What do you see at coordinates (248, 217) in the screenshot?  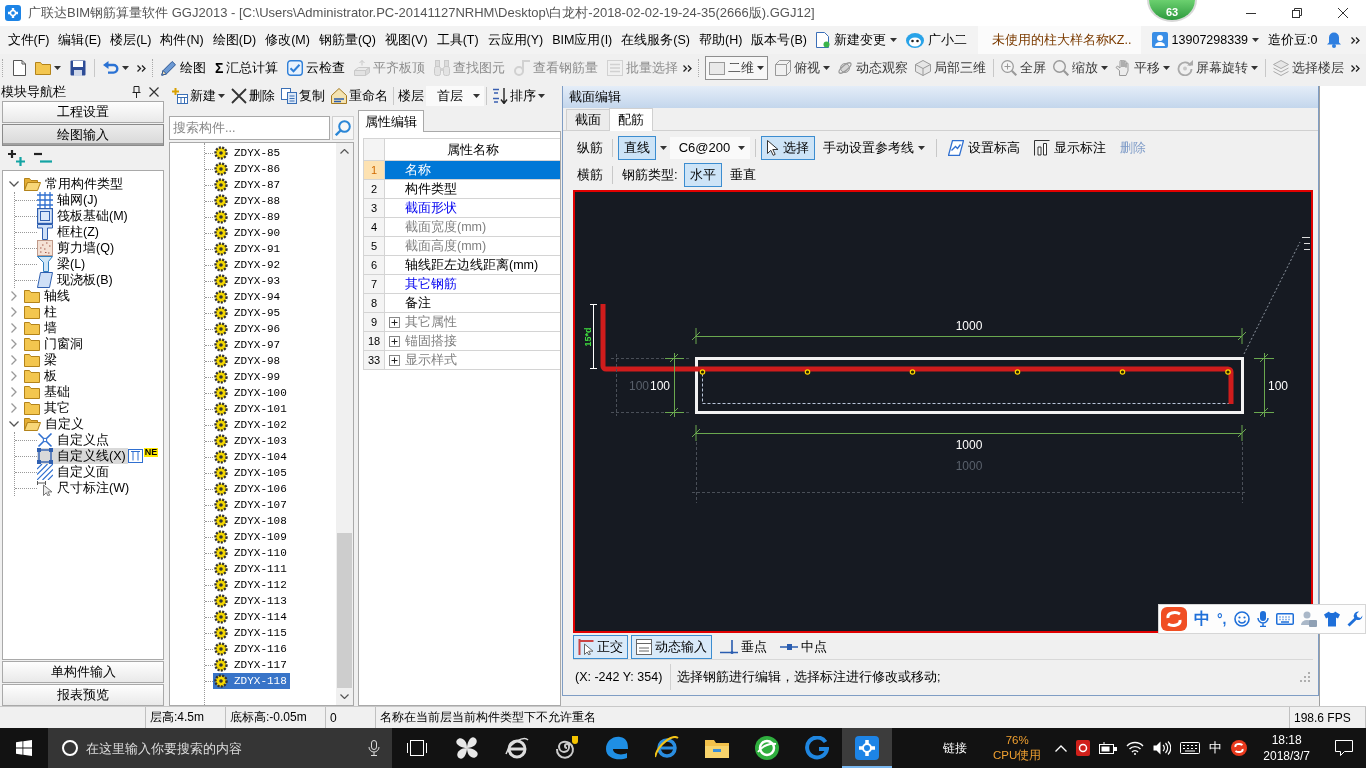 I see `list-item: ZDYX-89` at bounding box center [248, 217].